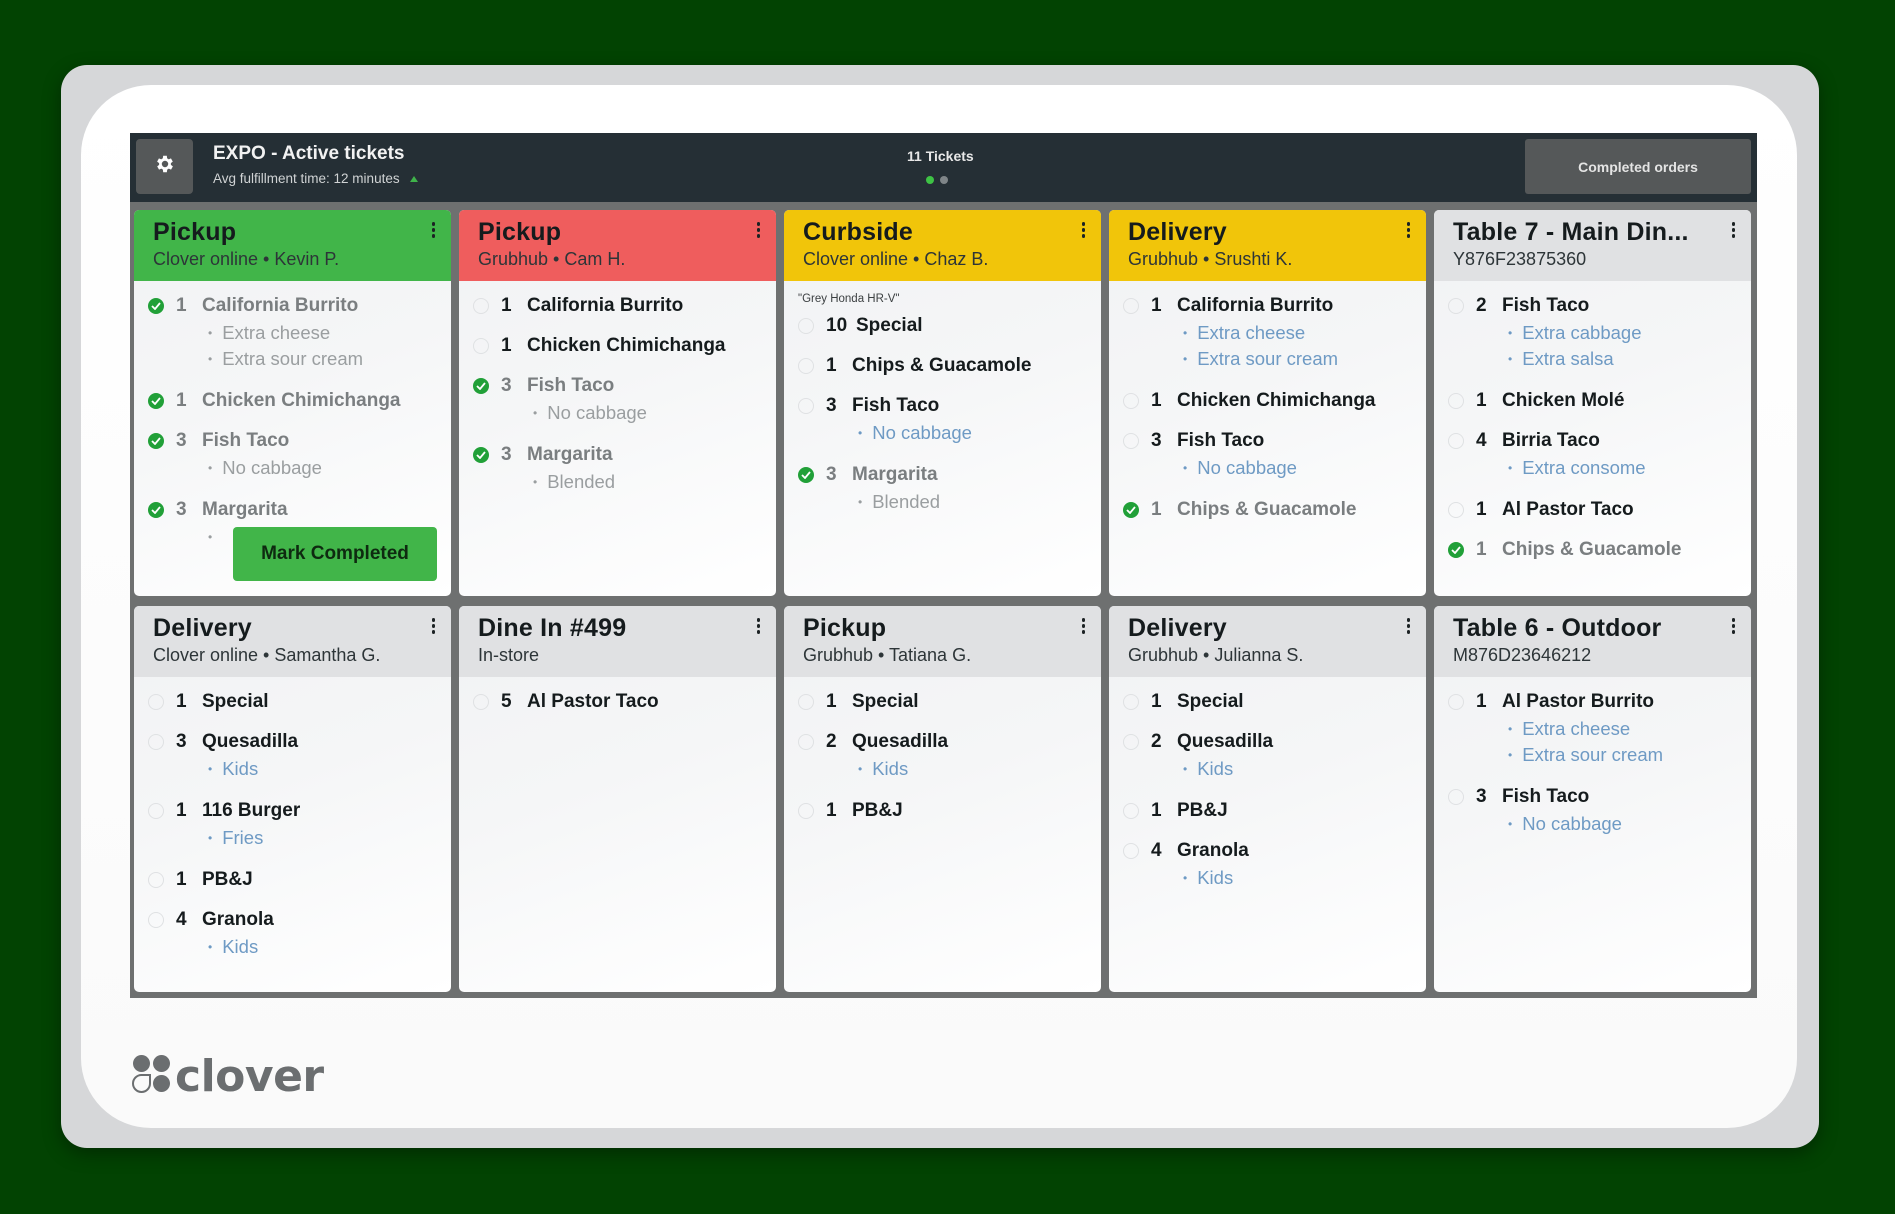 The width and height of the screenshot is (1895, 1214). I want to click on line-item: 2 Fish Taco Extra cabbageExtra salsa, so click(1599, 333).